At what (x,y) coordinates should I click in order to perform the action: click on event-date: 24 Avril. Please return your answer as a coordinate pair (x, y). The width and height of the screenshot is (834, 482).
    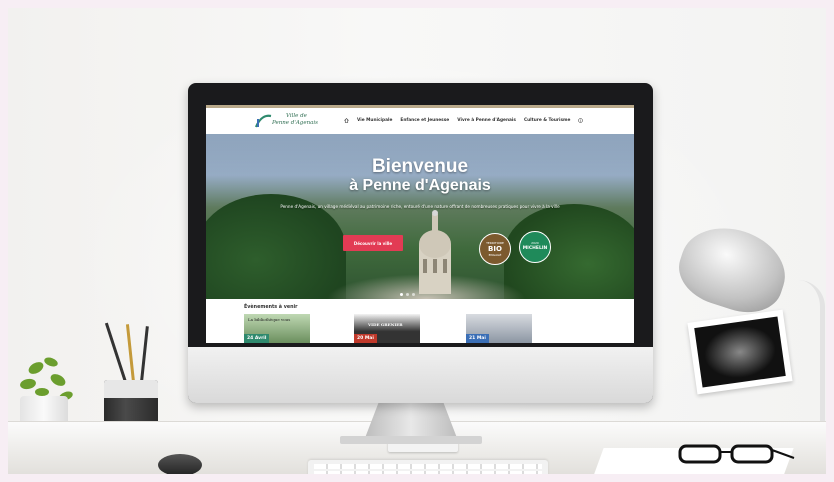
    Looking at the image, I should click on (257, 338).